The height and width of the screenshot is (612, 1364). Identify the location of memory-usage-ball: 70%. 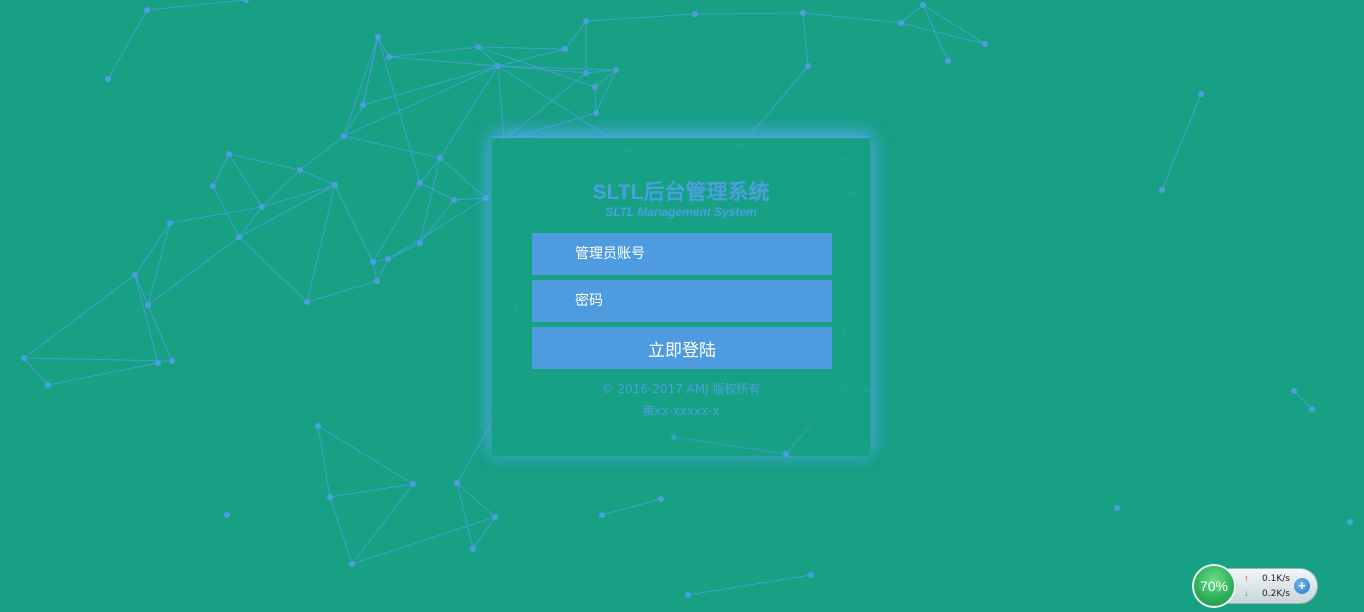
(1214, 586).